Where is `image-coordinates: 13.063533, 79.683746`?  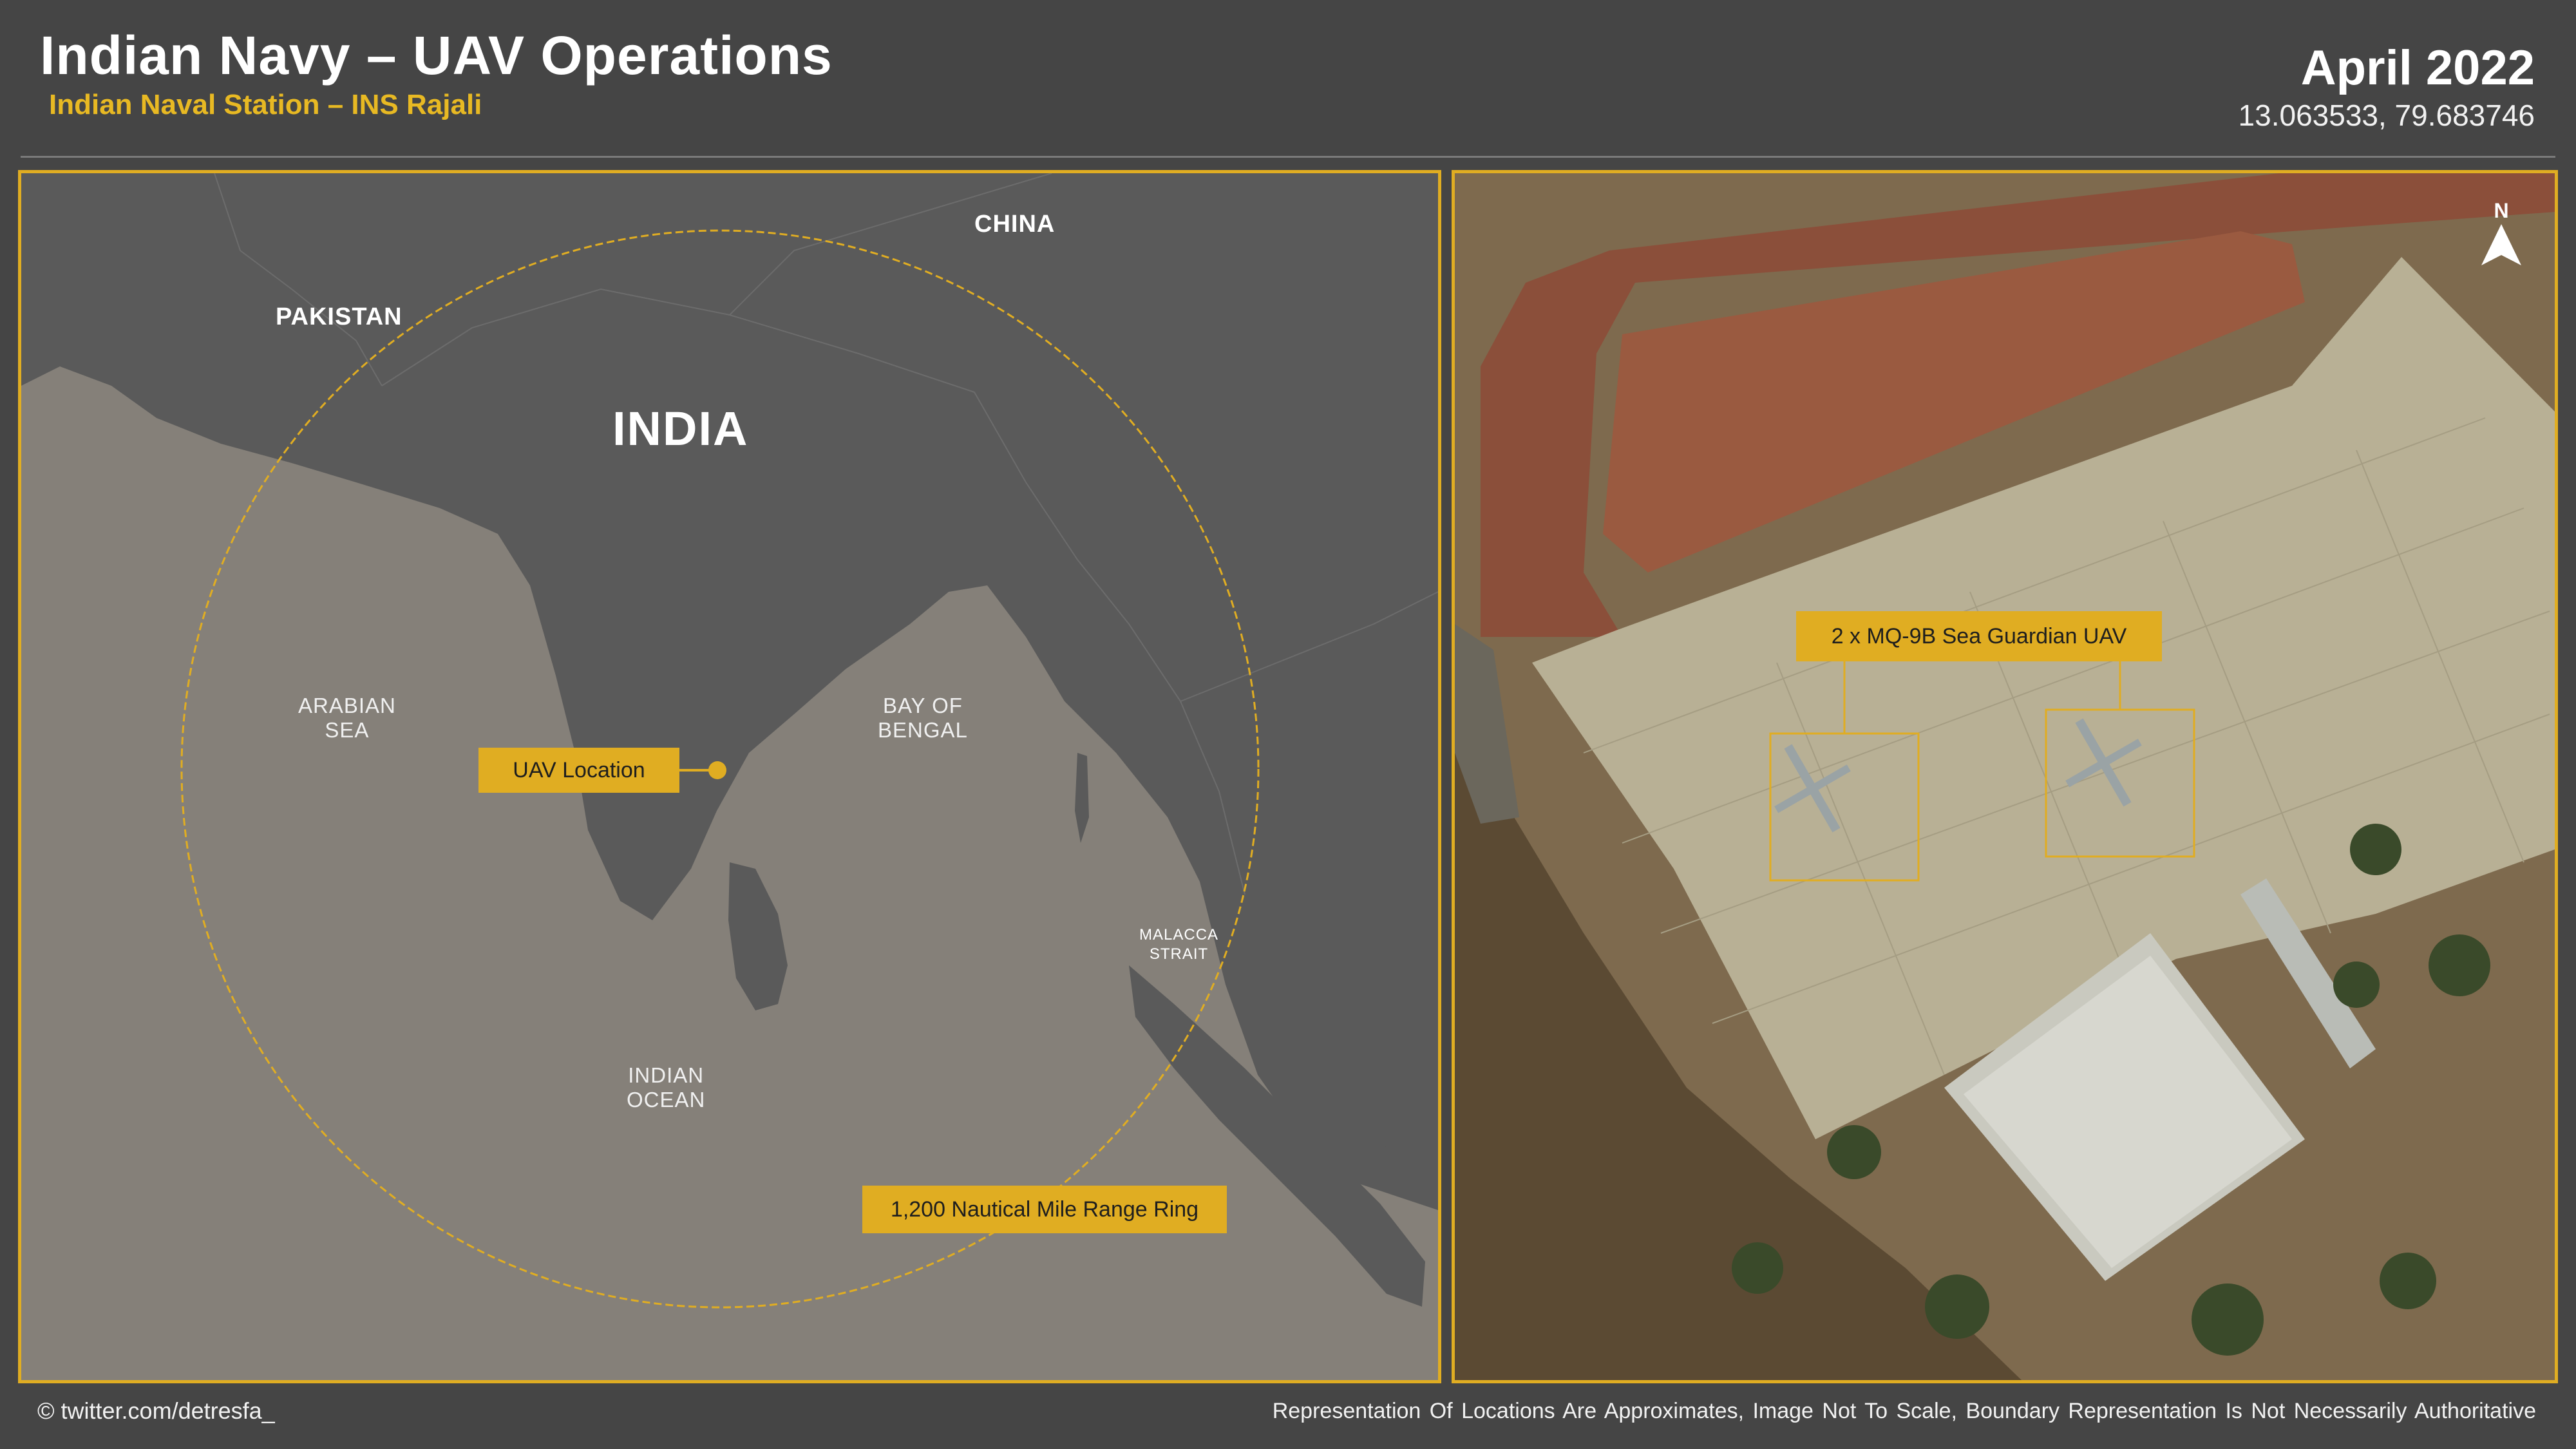
image-coordinates: 13.063533, 79.683746 is located at coordinates (2386, 116).